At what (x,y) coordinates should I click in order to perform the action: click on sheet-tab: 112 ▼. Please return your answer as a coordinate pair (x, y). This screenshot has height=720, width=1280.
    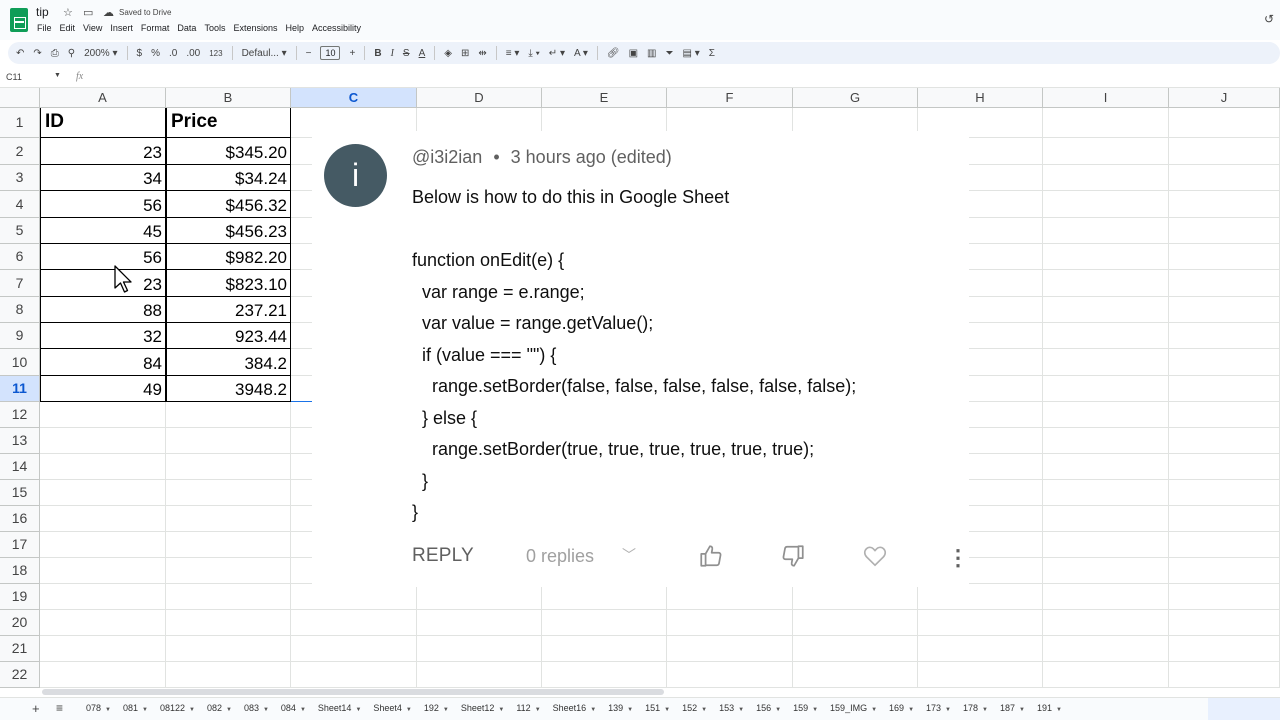
    Looking at the image, I should click on (530, 708).